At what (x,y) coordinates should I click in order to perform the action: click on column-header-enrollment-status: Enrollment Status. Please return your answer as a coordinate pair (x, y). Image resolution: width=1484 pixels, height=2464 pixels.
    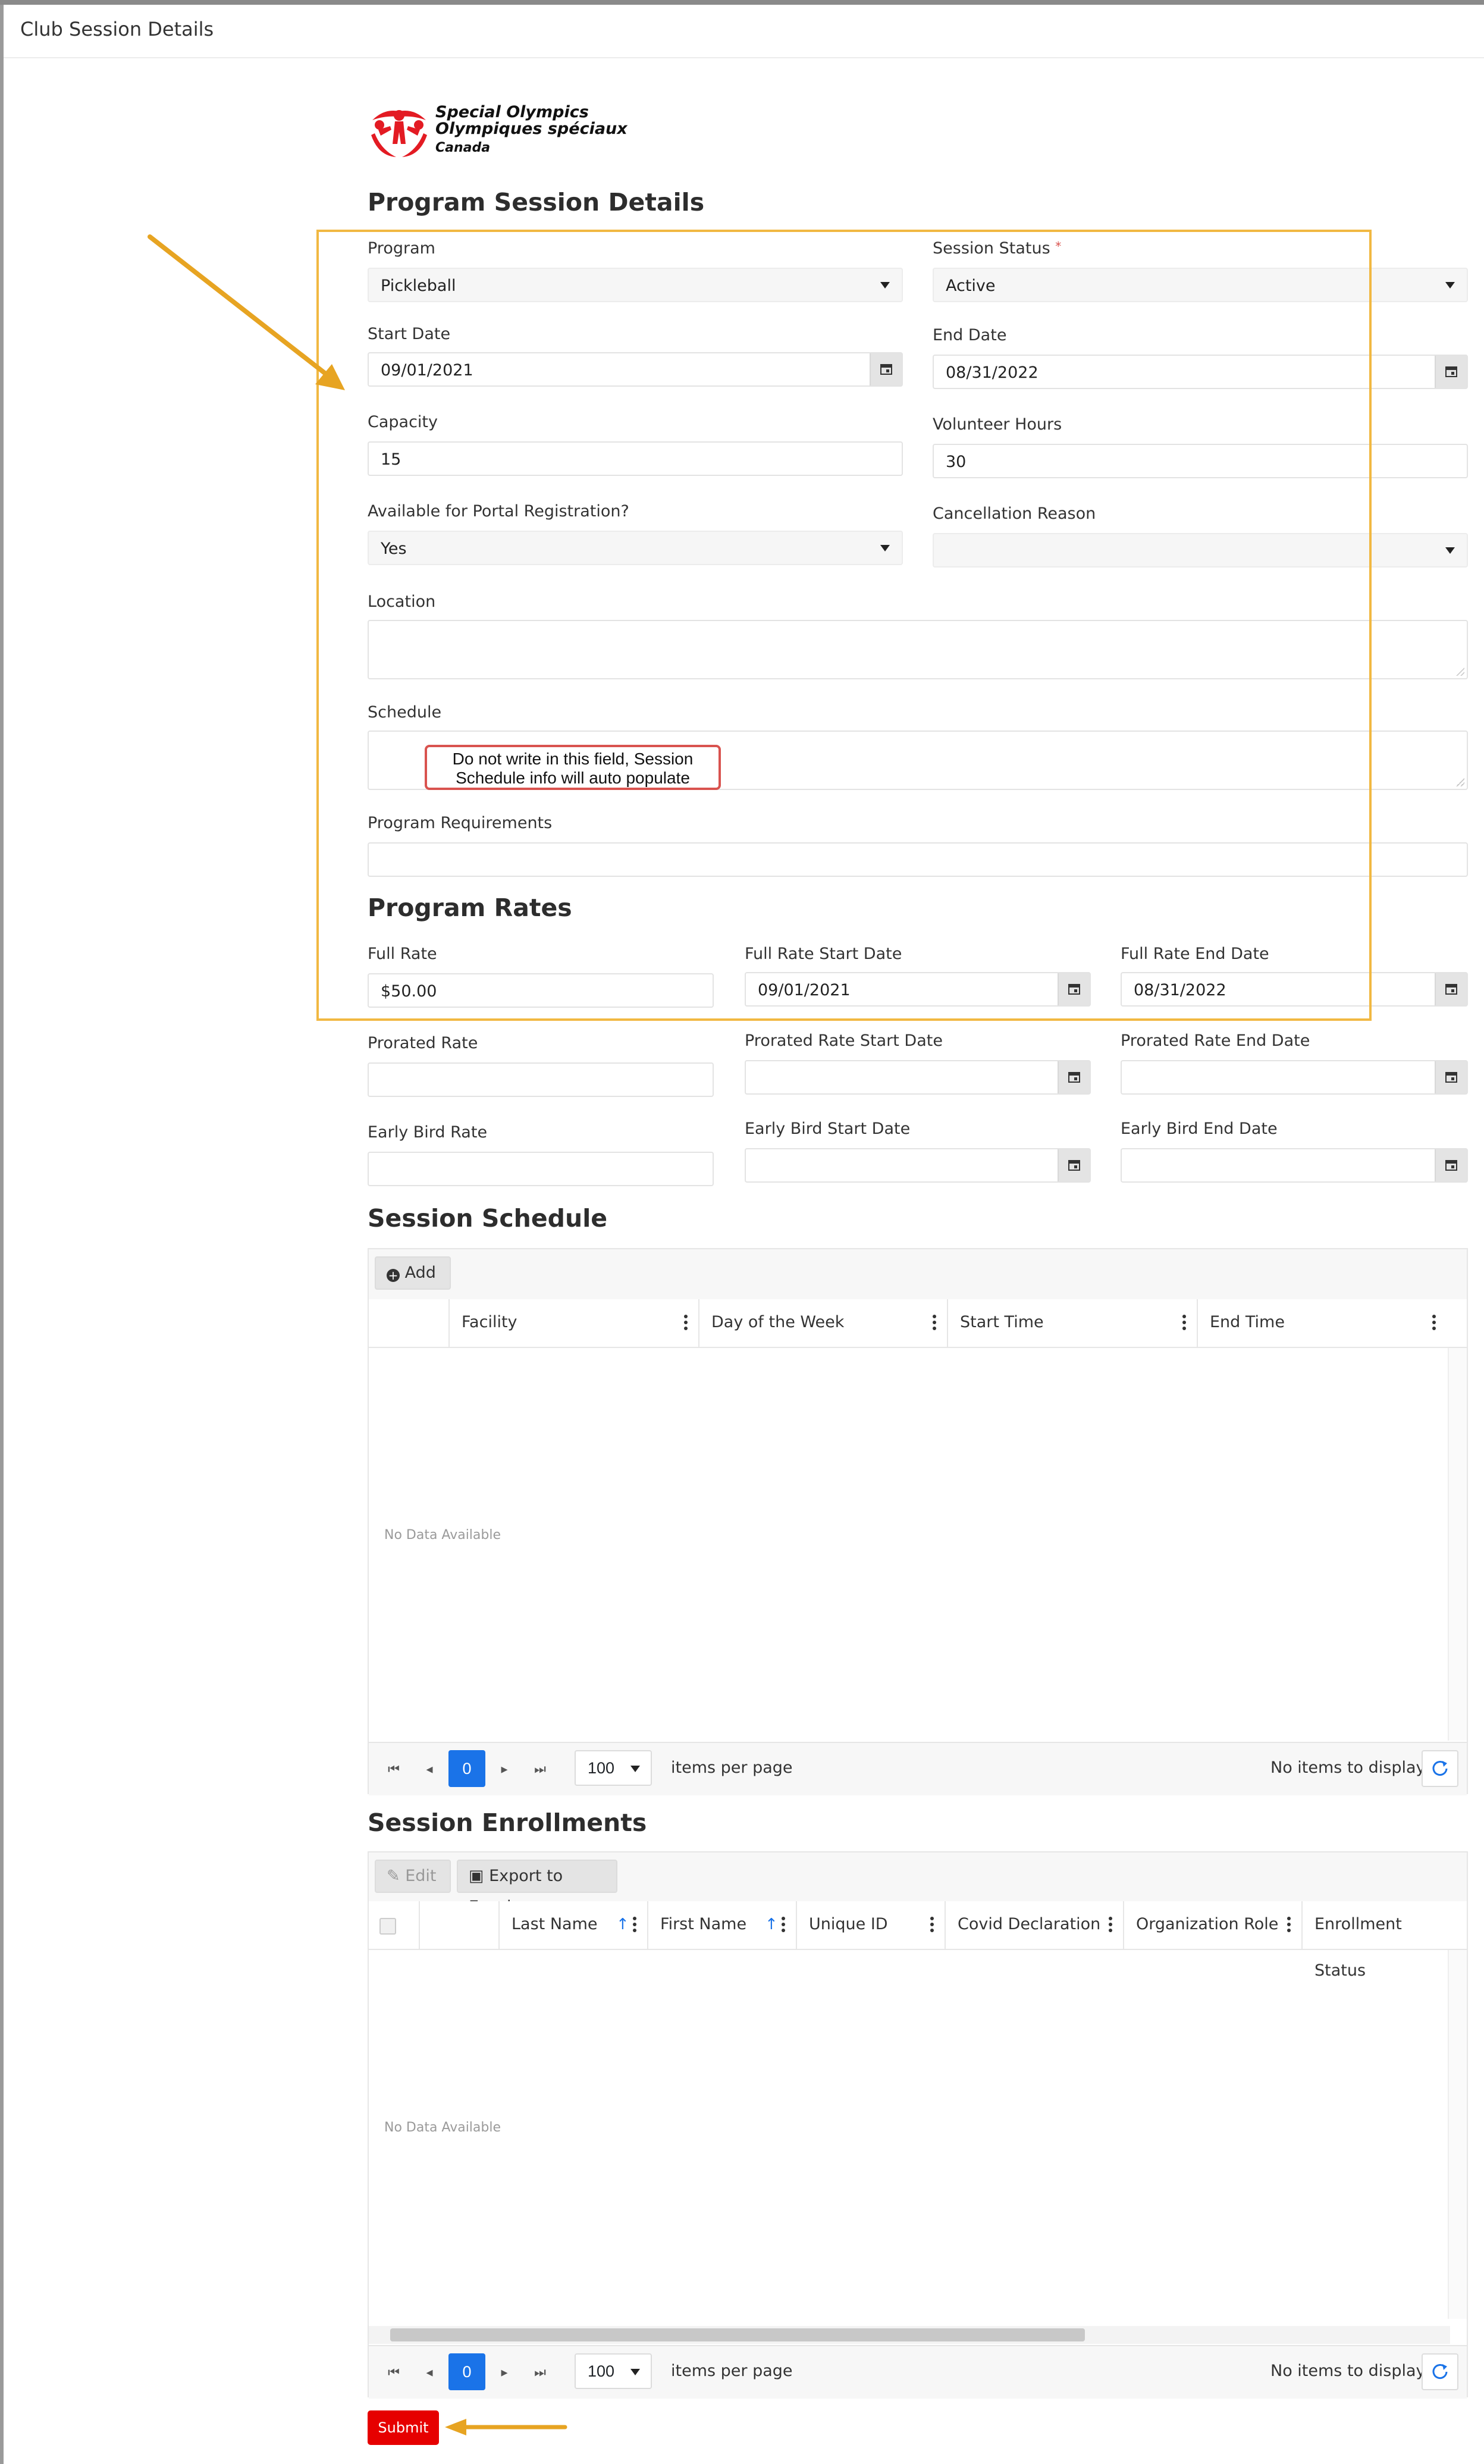
    Looking at the image, I should click on (1375, 1940).